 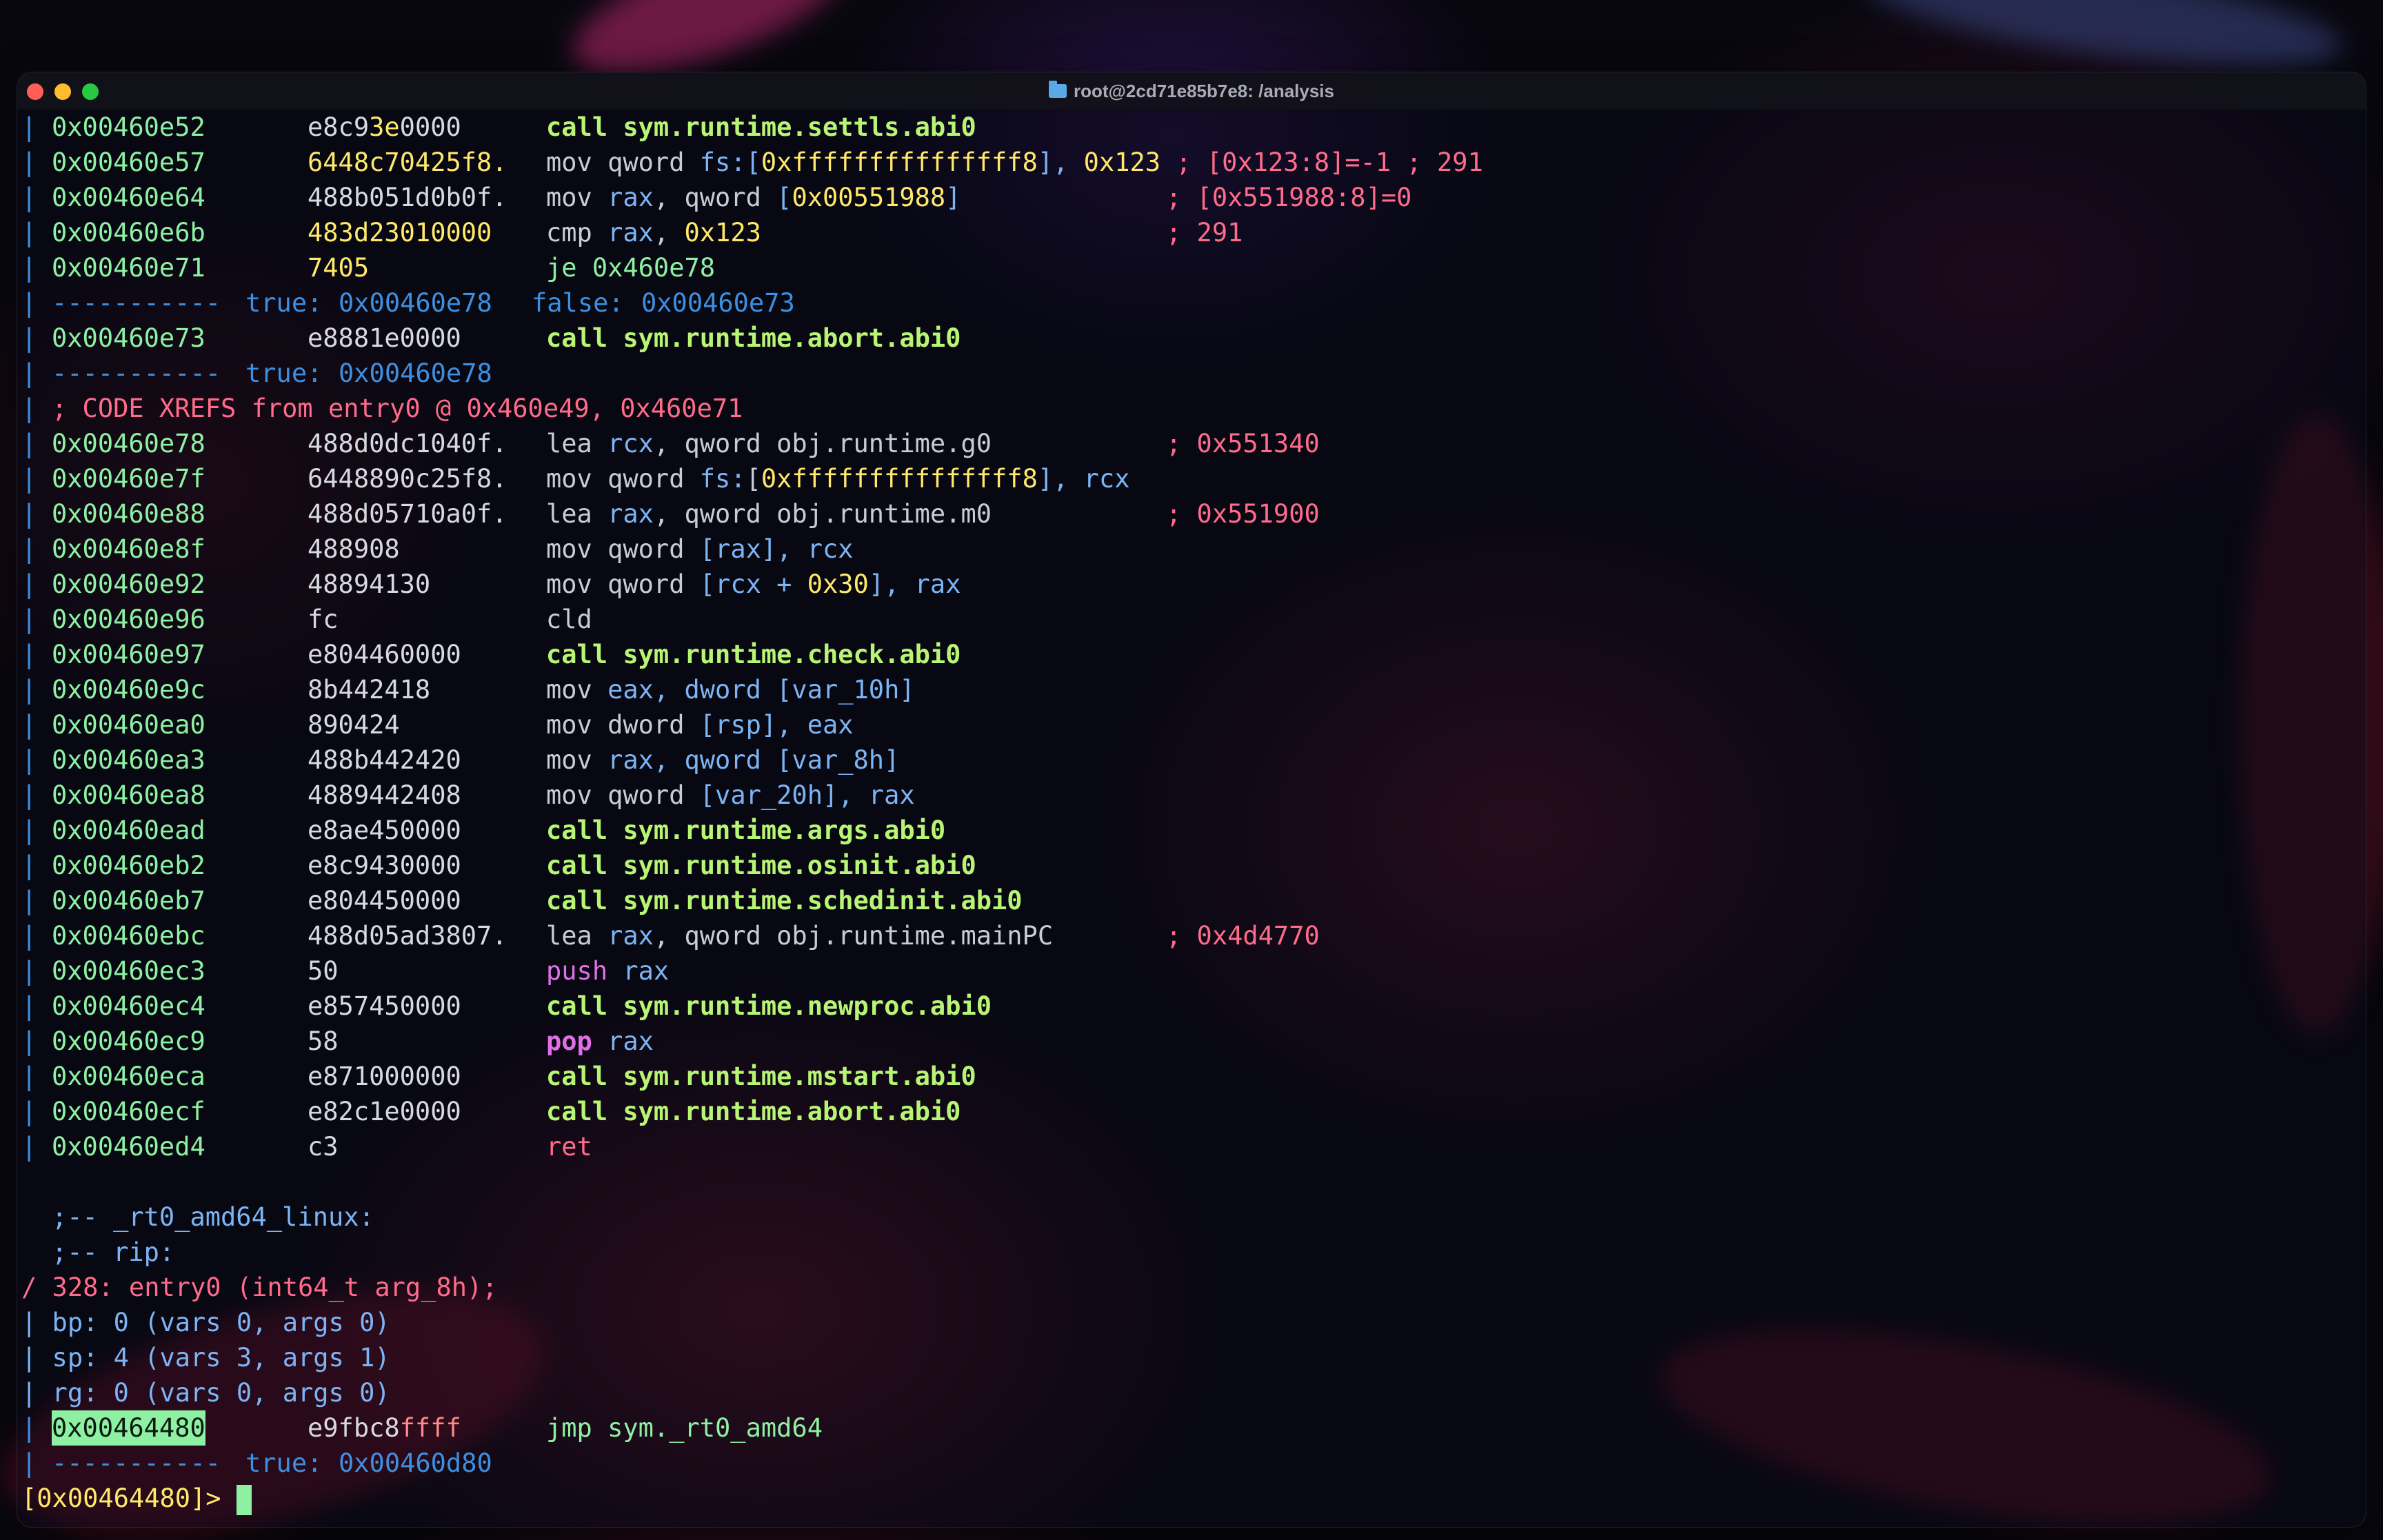 I want to click on operand: ], so click(x=953, y=198).